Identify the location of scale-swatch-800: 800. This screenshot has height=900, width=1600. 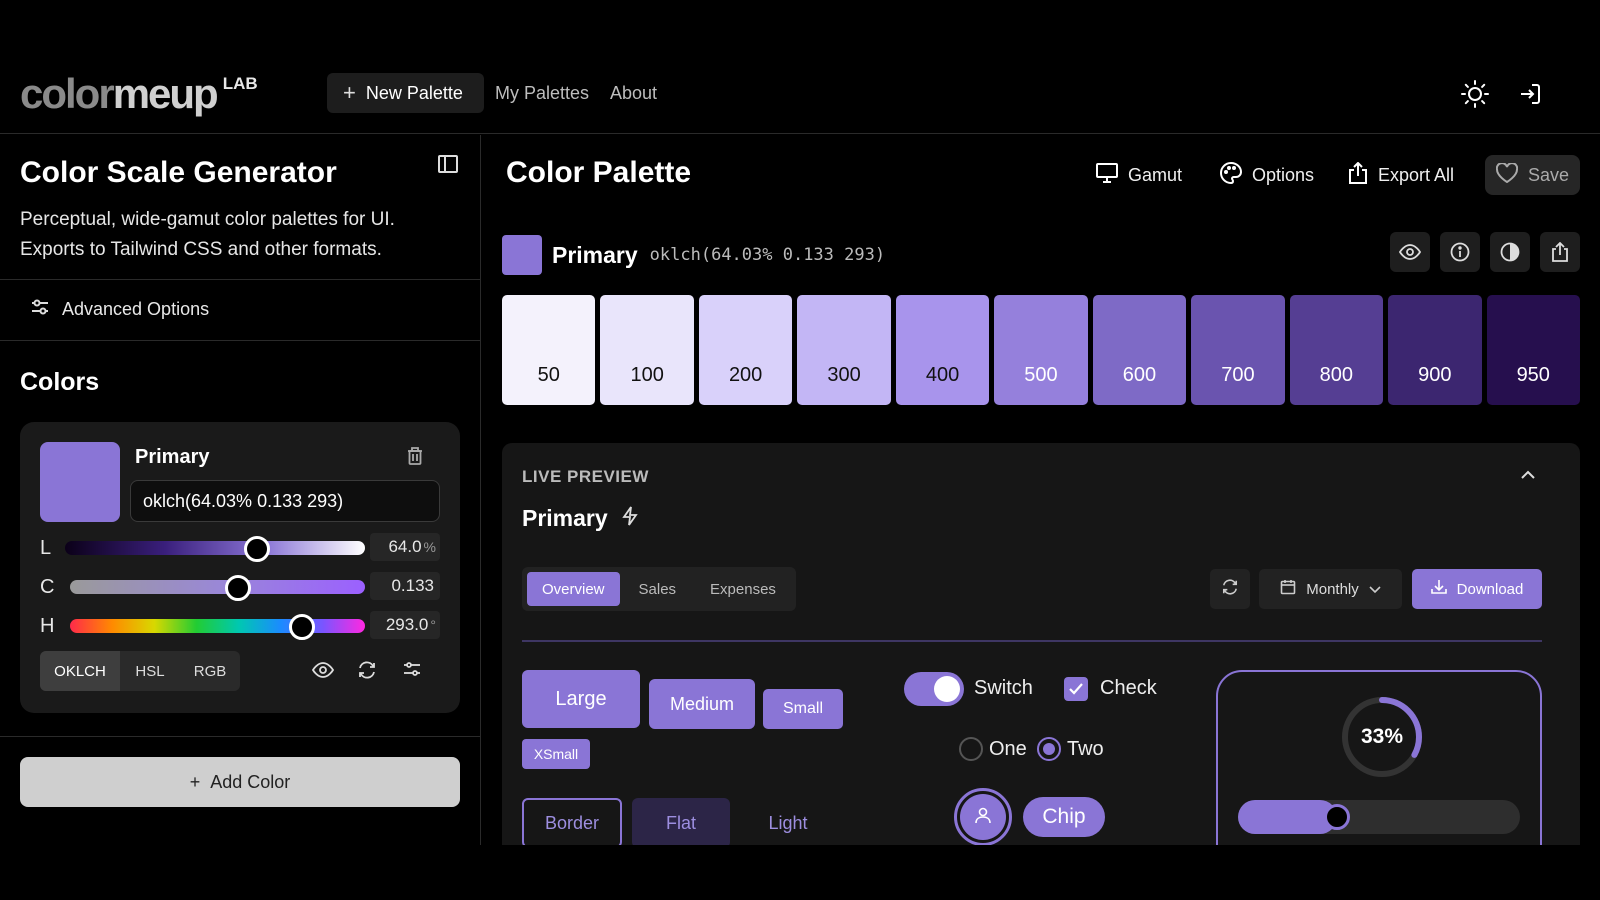
(1336, 350).